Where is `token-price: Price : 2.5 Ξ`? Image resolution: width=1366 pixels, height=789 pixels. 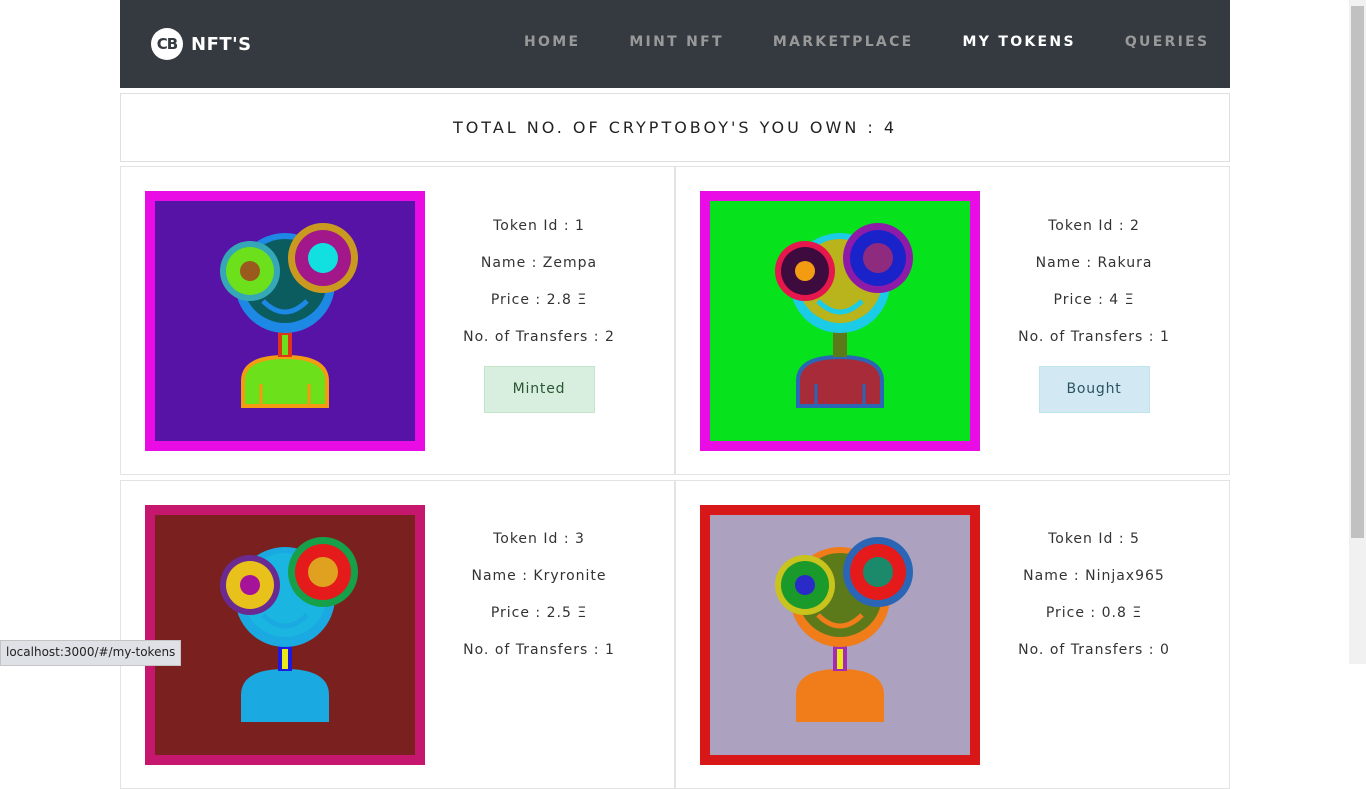
token-price: Price : 2.5 Ξ is located at coordinates (539, 613).